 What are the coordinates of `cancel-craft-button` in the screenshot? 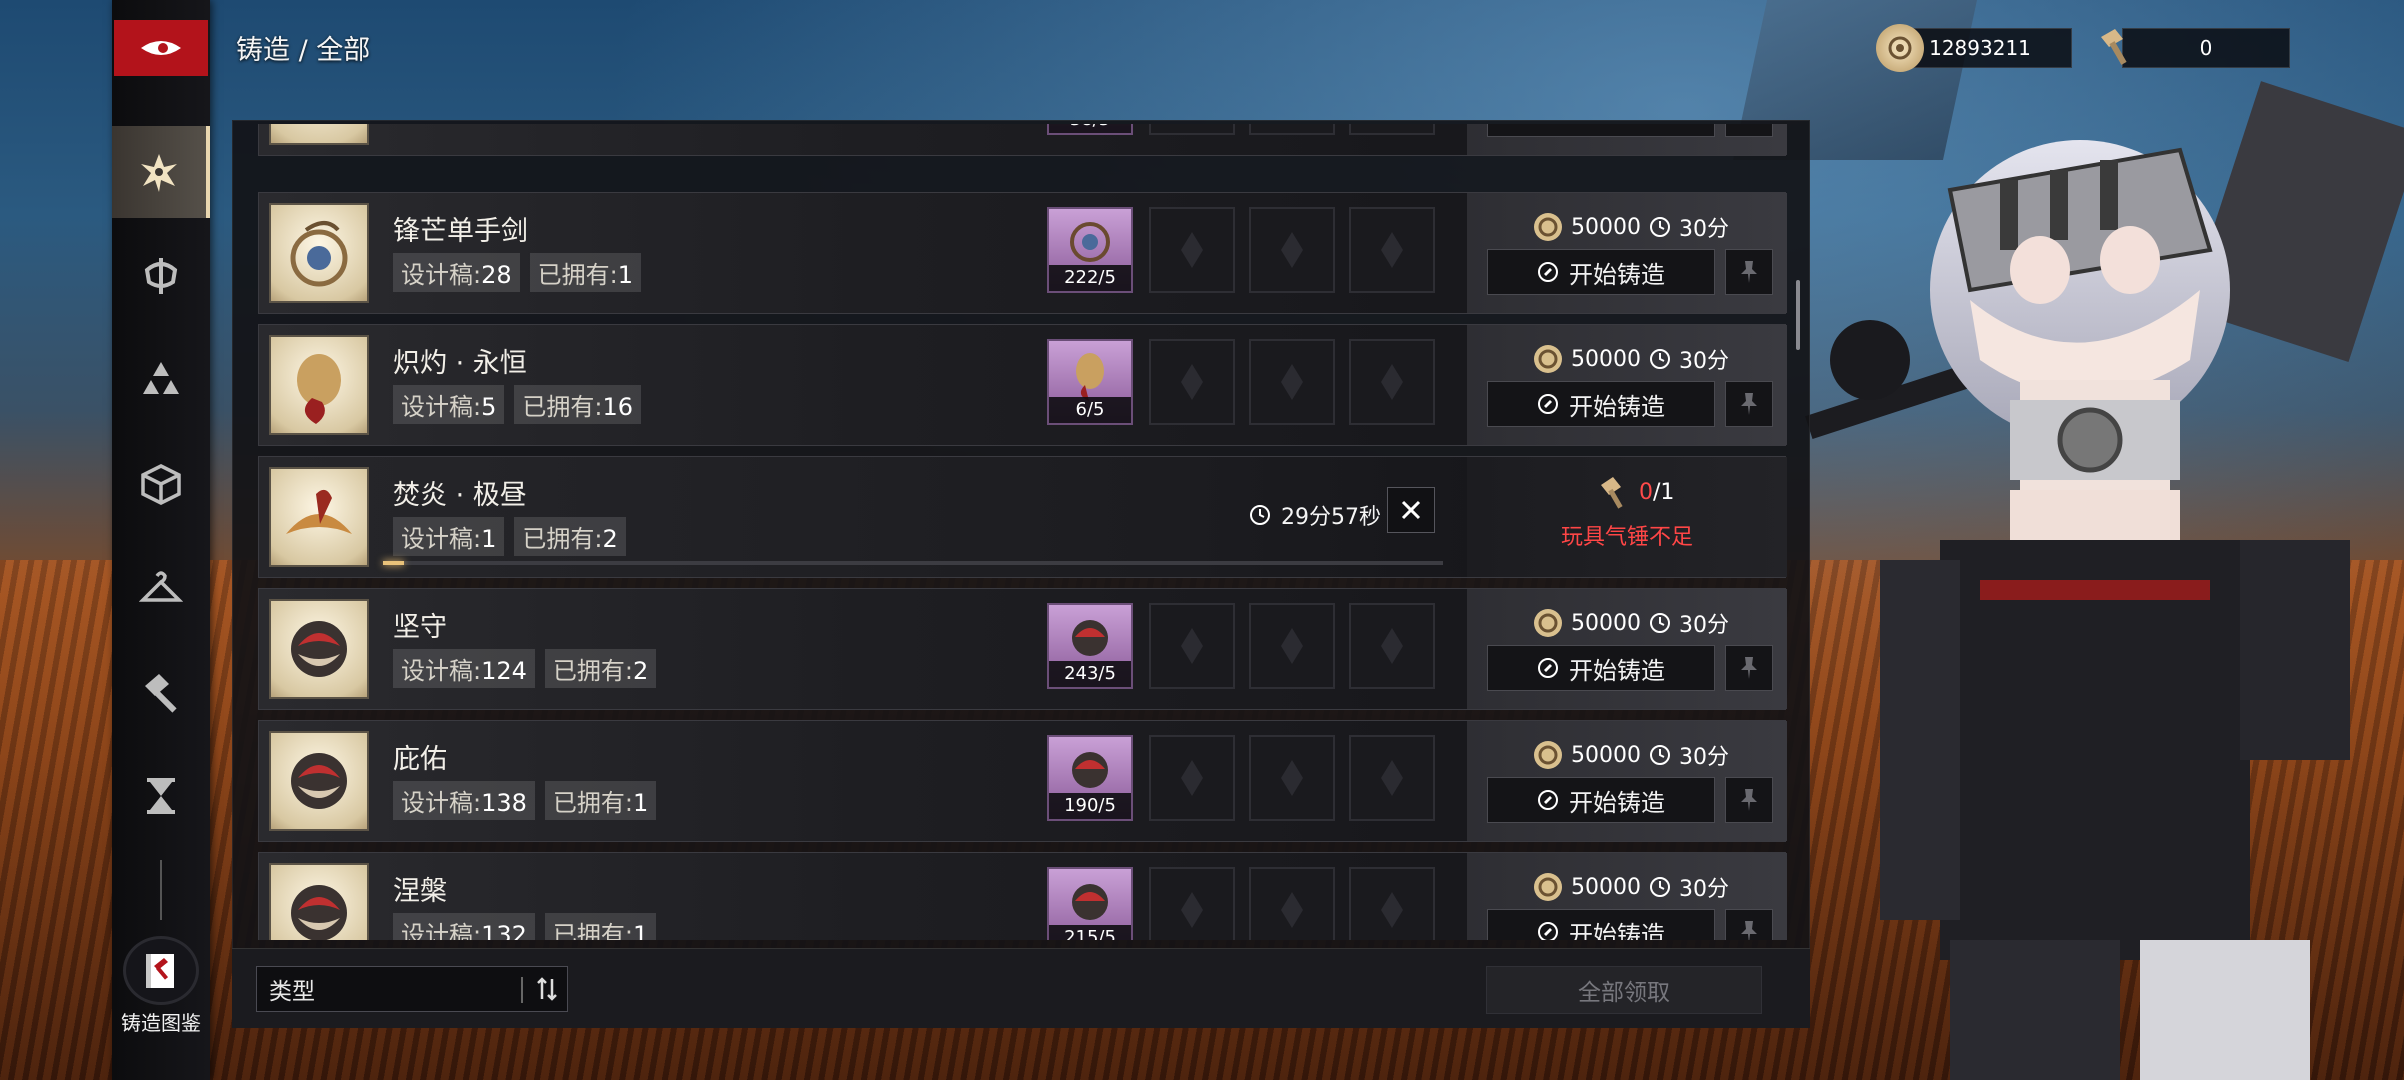 It's located at (1411, 510).